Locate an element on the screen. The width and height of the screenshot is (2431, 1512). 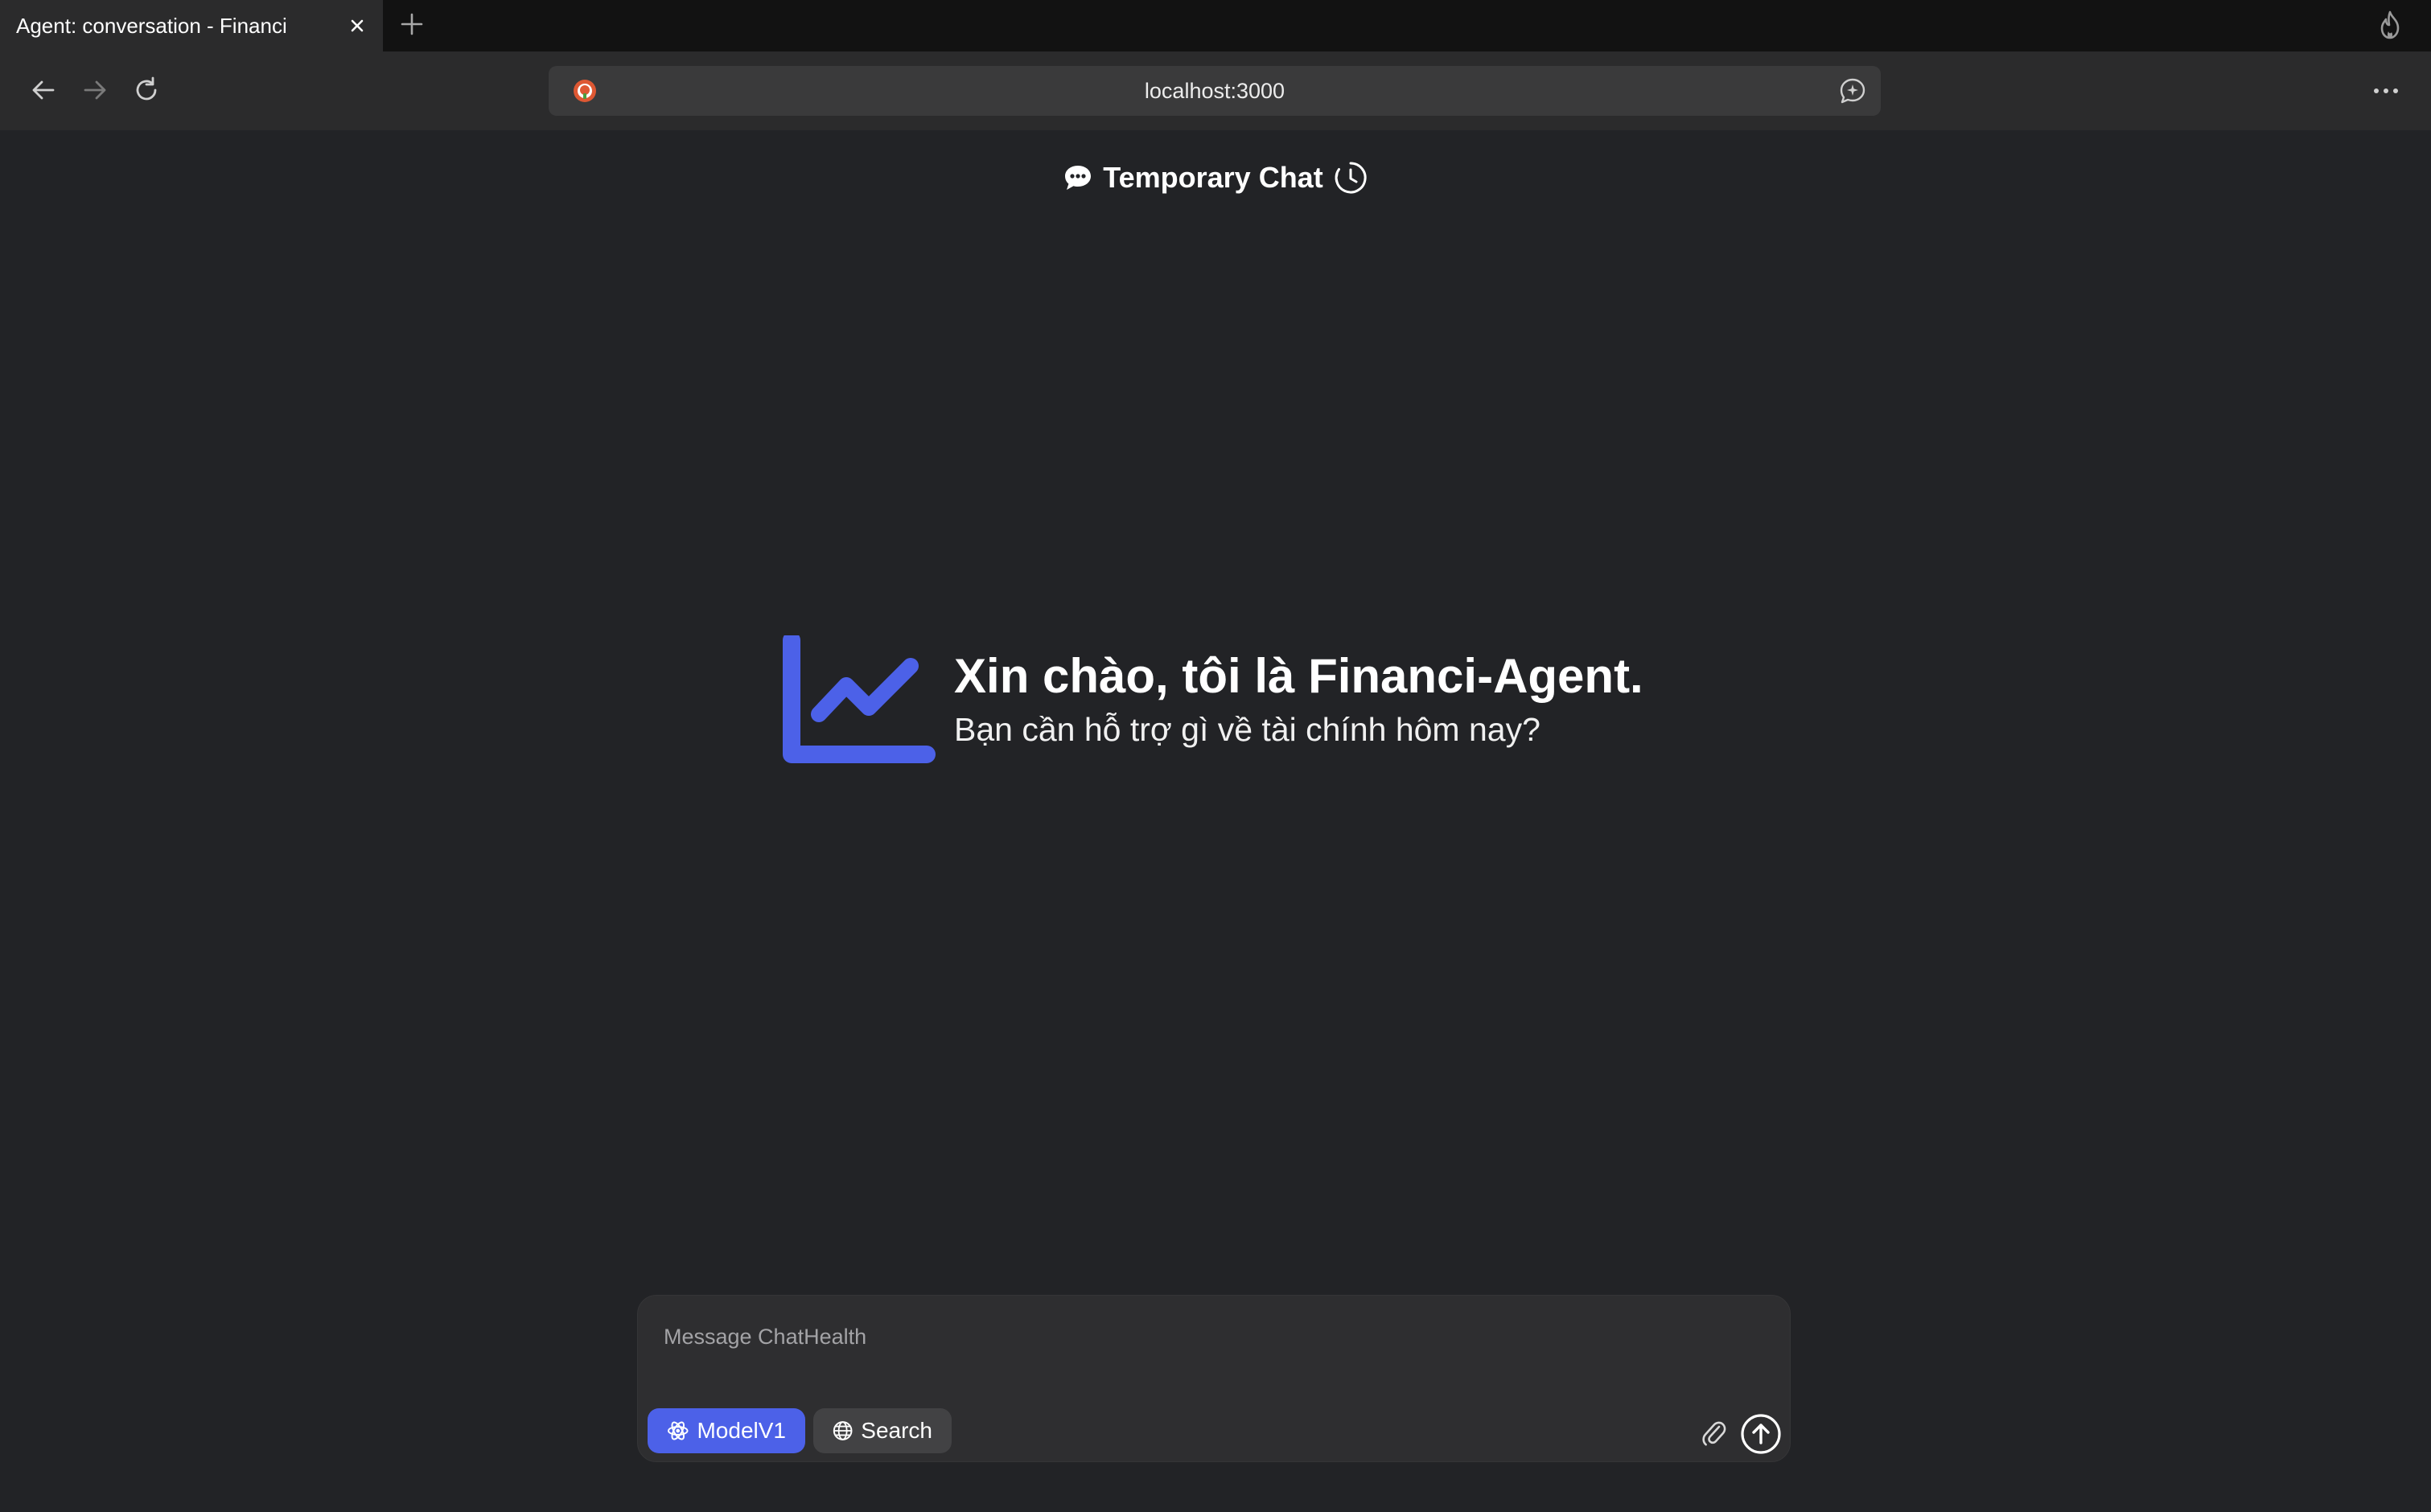
globe-icon is located at coordinates (843, 1431).